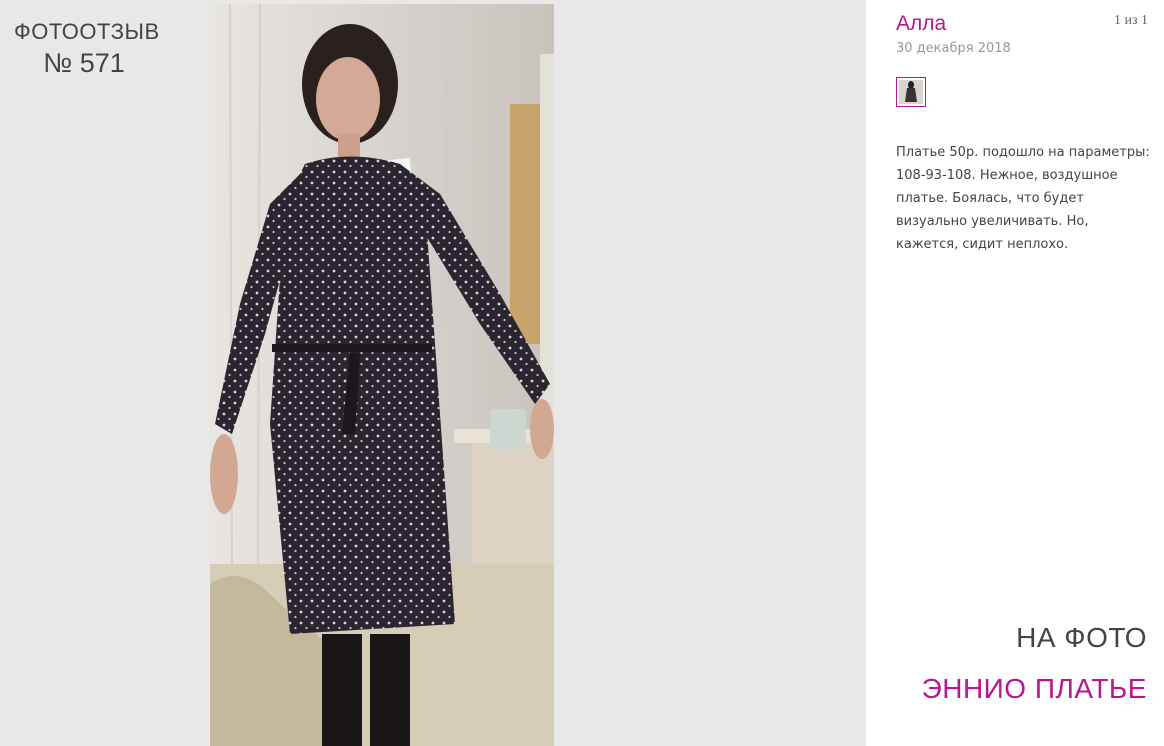 The image size is (1164, 746). Describe the element at coordinates (953, 48) in the screenshot. I see `review-date: 30 декабря 2018` at that location.